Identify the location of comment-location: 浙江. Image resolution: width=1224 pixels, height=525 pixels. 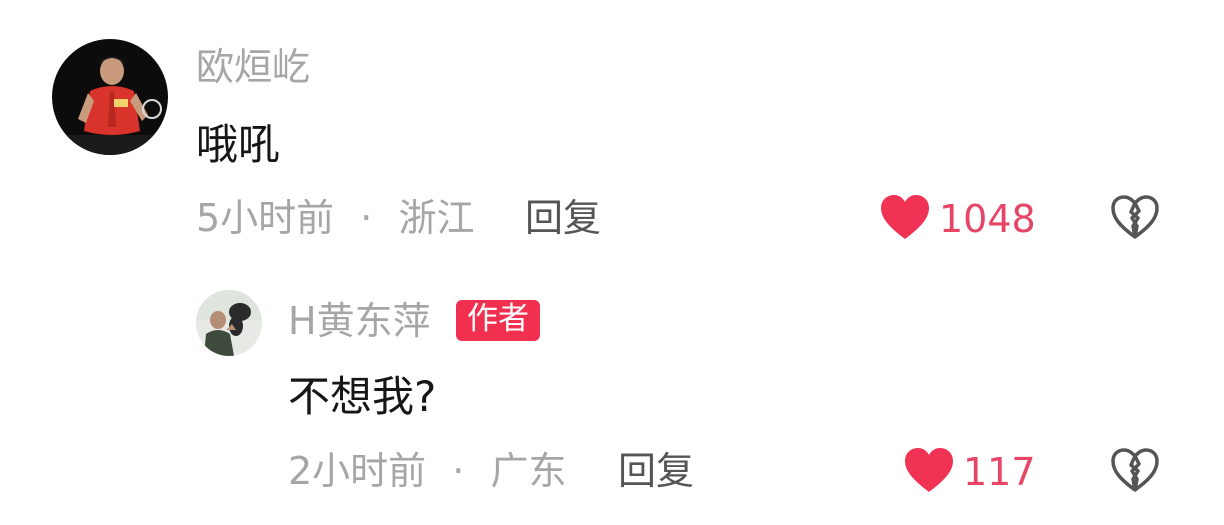
(436, 218).